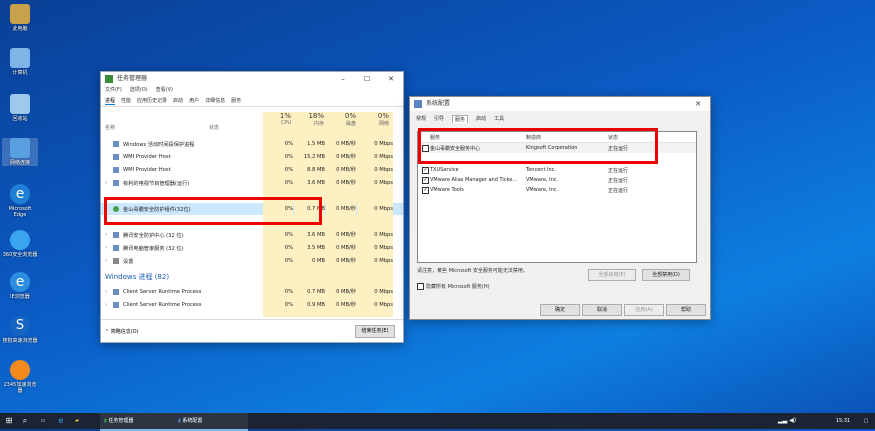 This screenshot has height=431, width=875. What do you see at coordinates (20, 58) in the screenshot?
I see `computer-icon` at bounding box center [20, 58].